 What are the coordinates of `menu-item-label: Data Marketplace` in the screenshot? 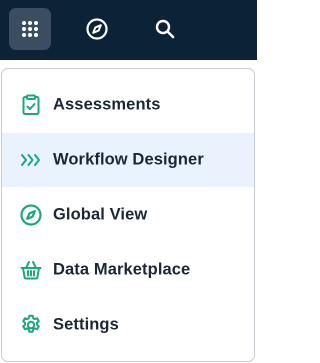 It's located at (122, 269).